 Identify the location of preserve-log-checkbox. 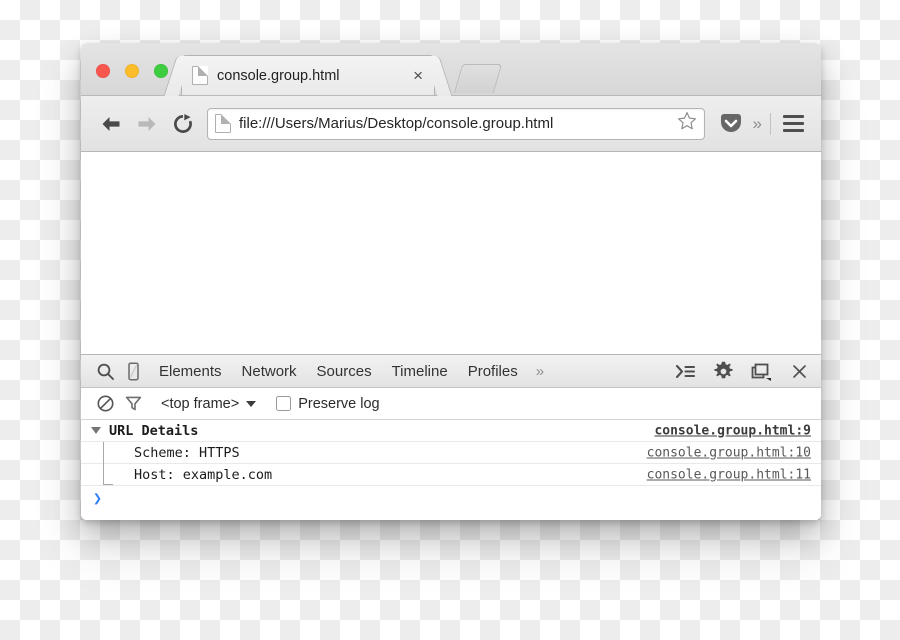
(284, 403).